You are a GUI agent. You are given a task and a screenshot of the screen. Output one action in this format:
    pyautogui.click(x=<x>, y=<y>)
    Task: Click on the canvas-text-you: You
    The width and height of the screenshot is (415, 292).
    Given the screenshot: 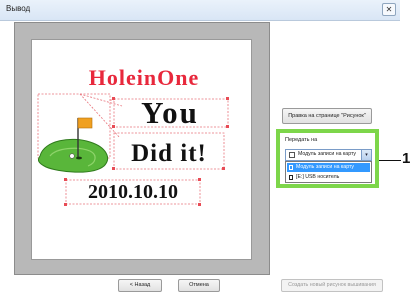 What is the action you would take?
    pyautogui.click(x=170, y=112)
    